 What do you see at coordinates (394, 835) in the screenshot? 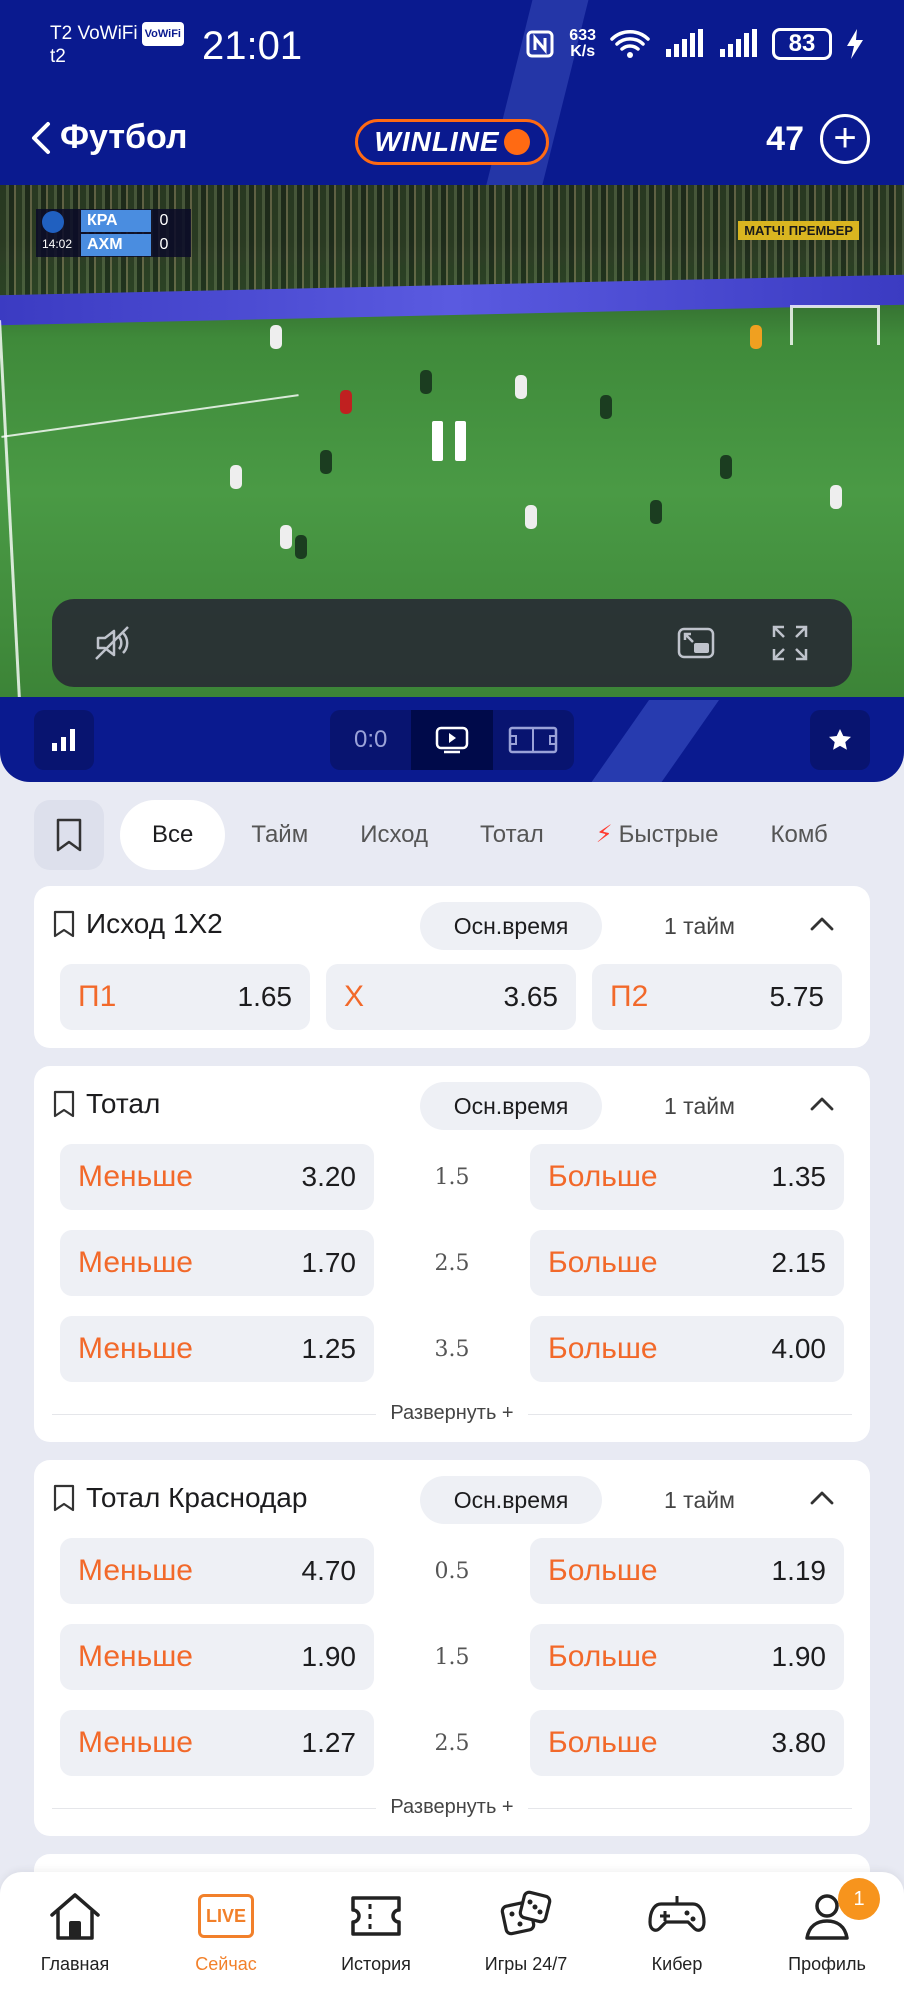
I see `tab-outcome: Исход` at bounding box center [394, 835].